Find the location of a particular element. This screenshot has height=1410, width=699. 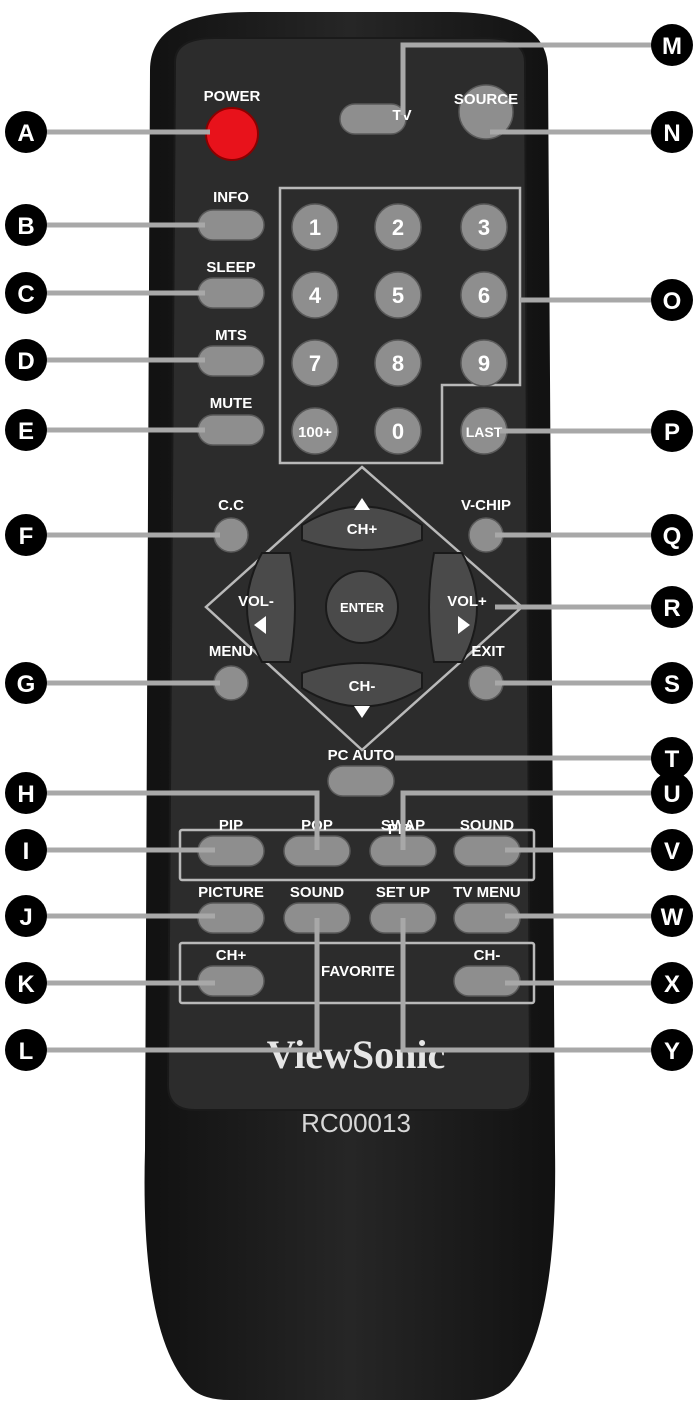

cc-label: C.C is located at coordinates (231, 505).